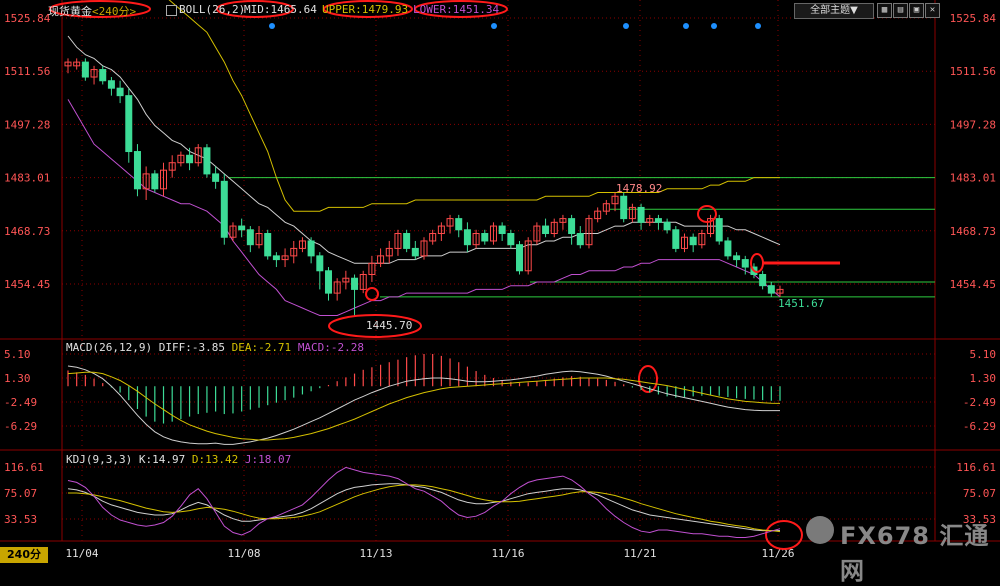 Image resolution: width=1000 pixels, height=586 pixels. What do you see at coordinates (212, 9) in the screenshot?
I see `boll-name: BOLL(26,2)` at bounding box center [212, 9].